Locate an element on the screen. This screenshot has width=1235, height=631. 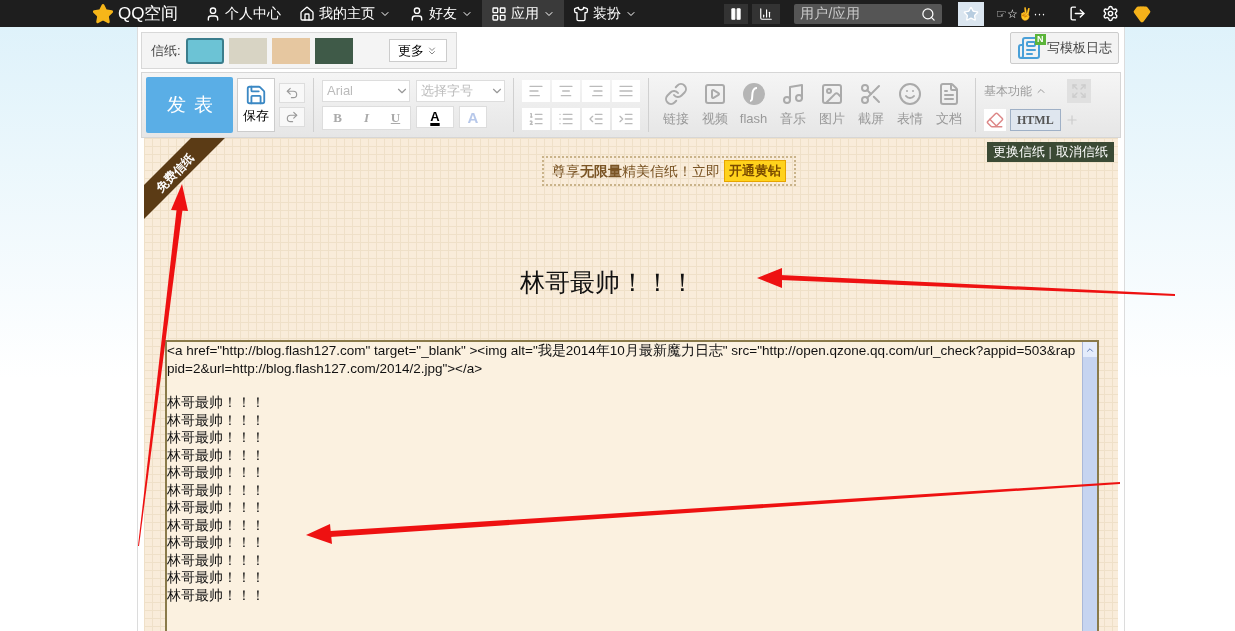
numbered-list-icon is located at coordinates (536, 119).